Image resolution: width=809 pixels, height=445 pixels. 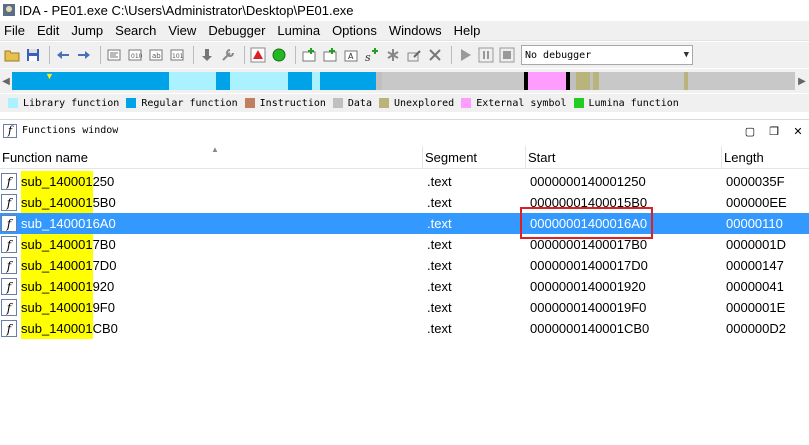 I want to click on sort-ascending-icon: ▲, so click(x=215, y=149).